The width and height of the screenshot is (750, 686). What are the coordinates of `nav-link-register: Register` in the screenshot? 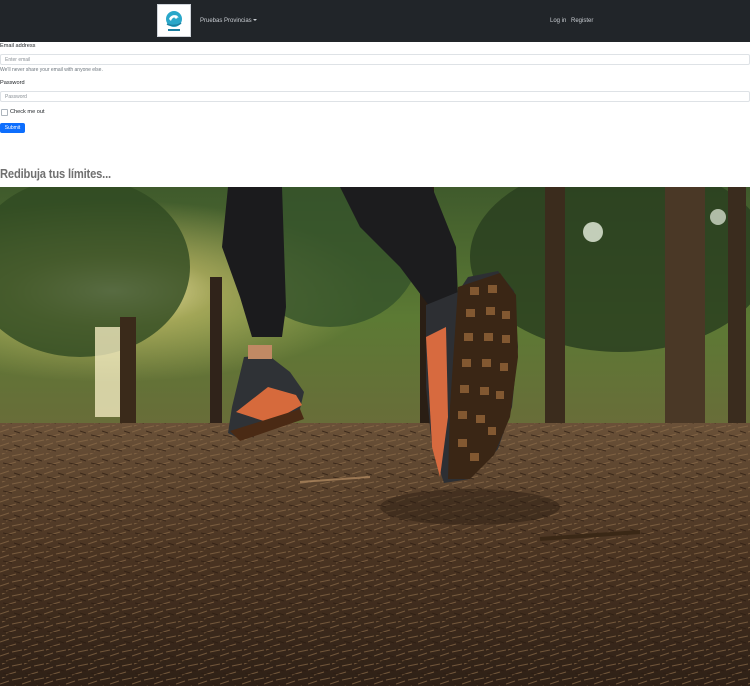 It's located at (582, 21).